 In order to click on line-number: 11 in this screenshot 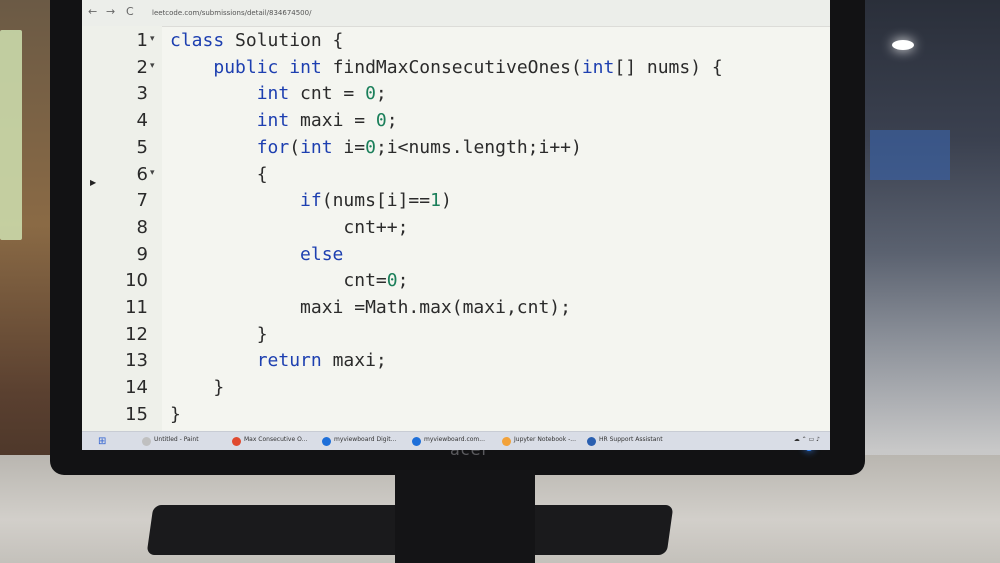, I will do `click(136, 307)`.